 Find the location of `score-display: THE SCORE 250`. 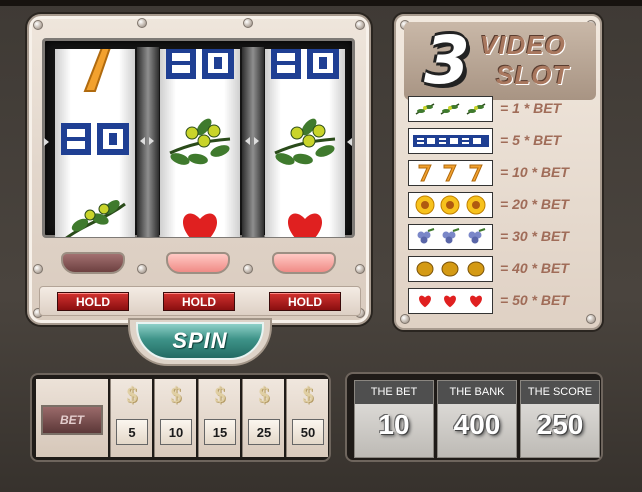

score-display: THE SCORE 250 is located at coordinates (560, 419).